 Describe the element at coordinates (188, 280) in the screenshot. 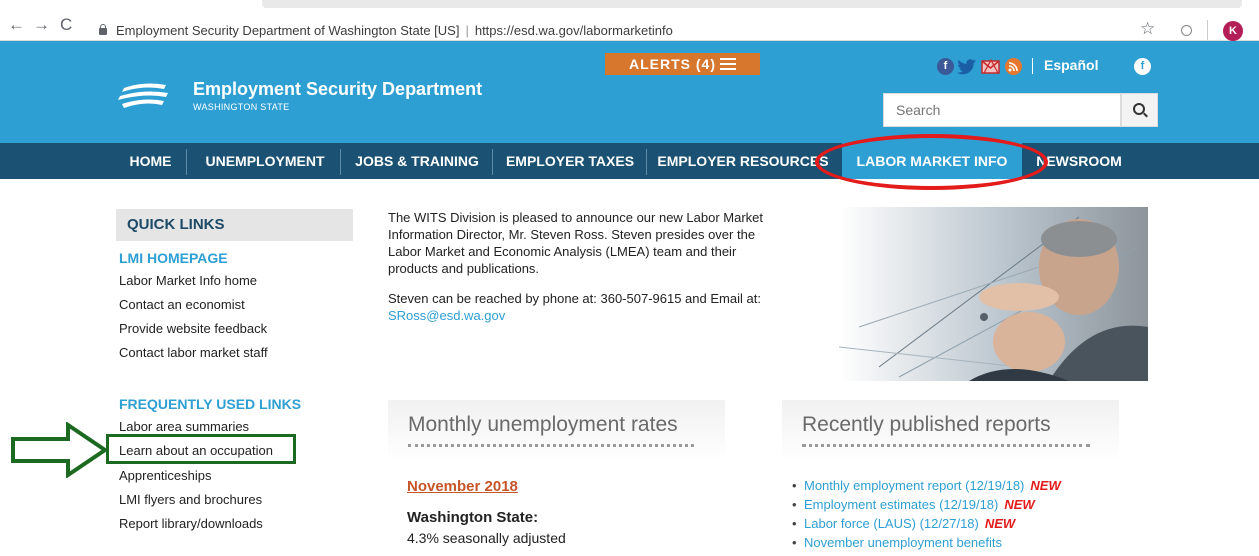

I see `sidebar-link-labor-market-home: Labor Market Info home` at that location.